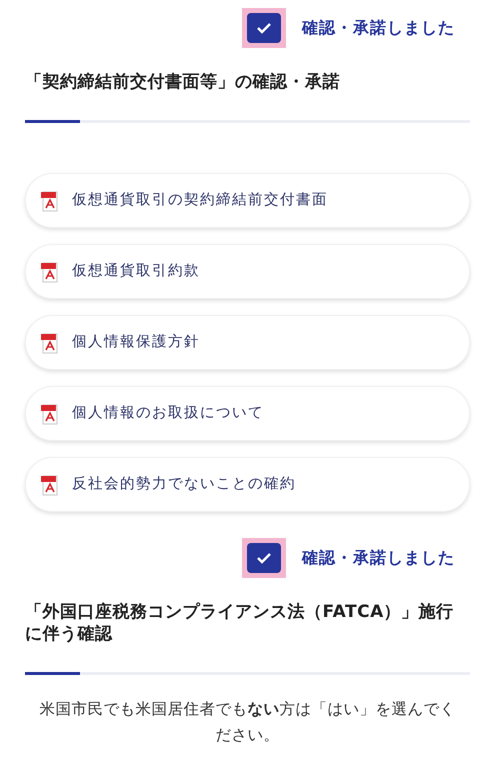 Image resolution: width=495 pixels, height=782 pixels. What do you see at coordinates (247, 271) in the screenshot?
I see `document-link: 仮想通貨取引約款` at bounding box center [247, 271].